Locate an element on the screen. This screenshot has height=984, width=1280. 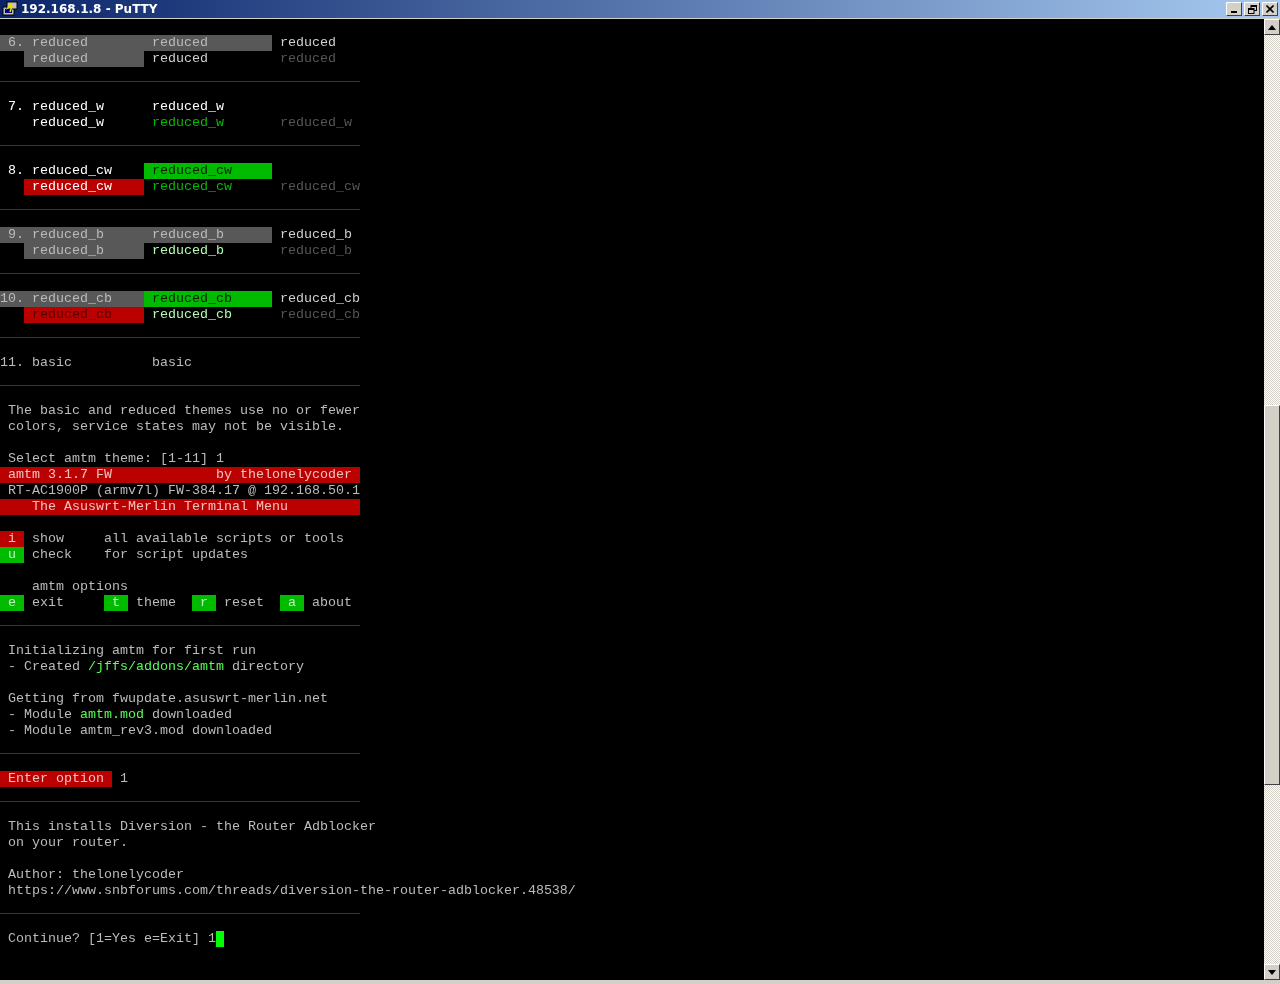
restore-icon is located at coordinates (1252, 9).